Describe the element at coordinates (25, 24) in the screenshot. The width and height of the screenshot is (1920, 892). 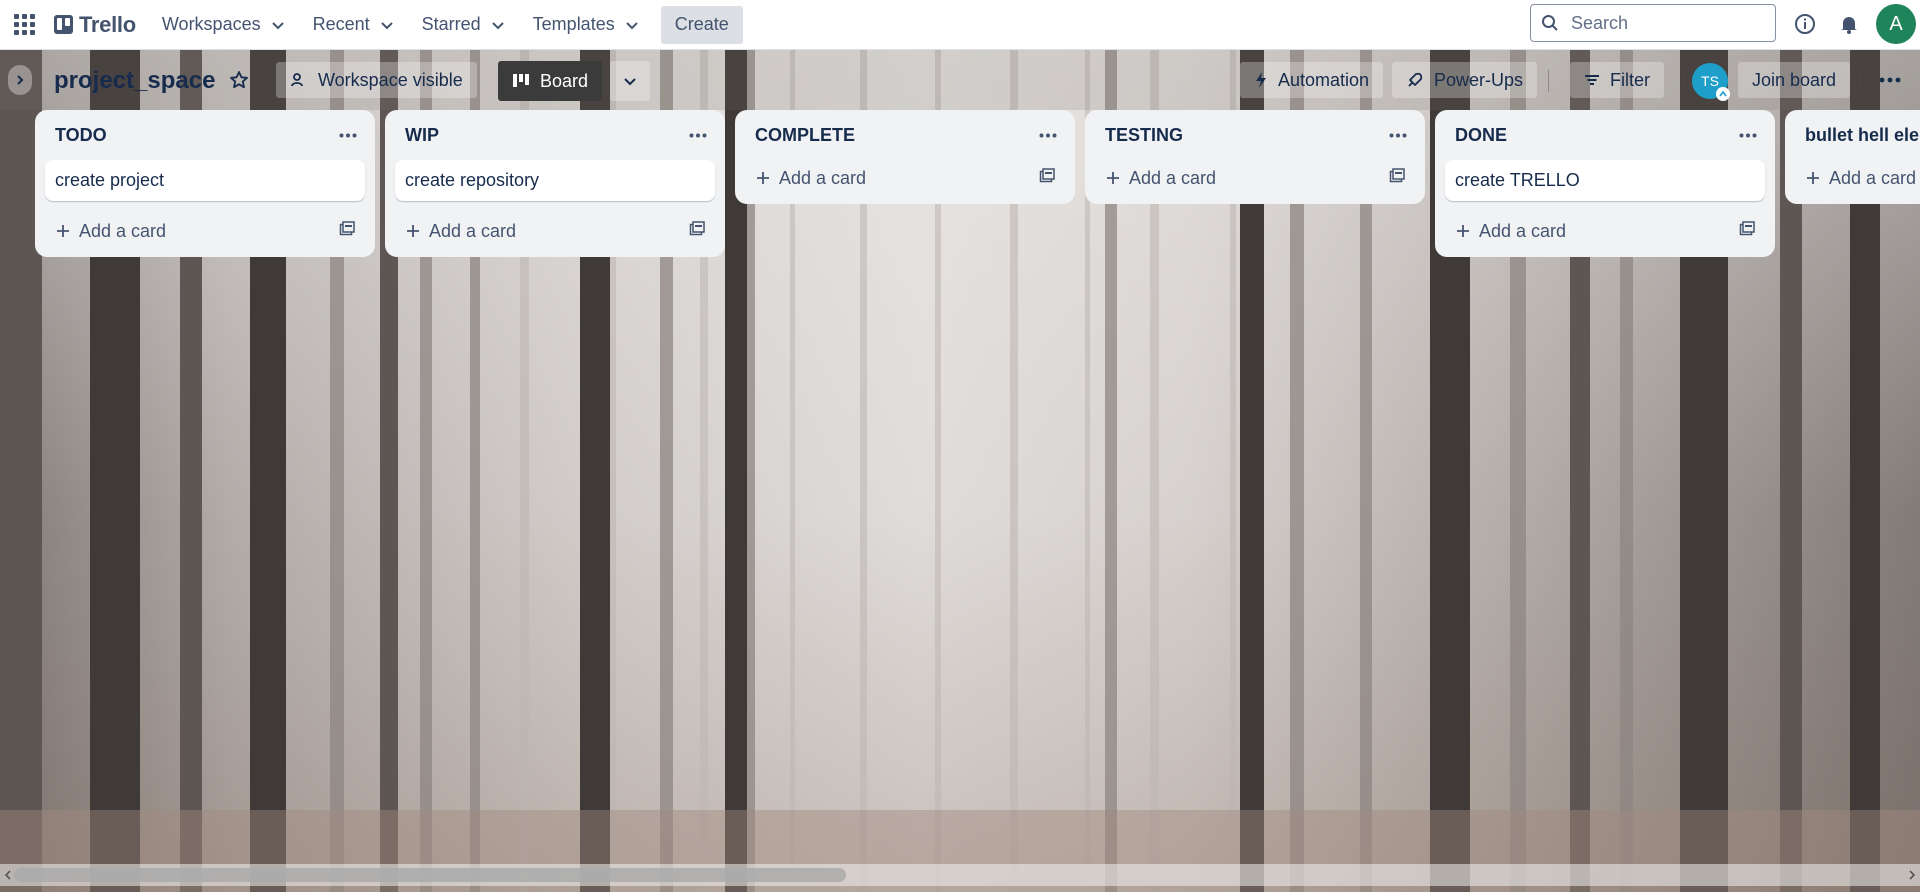
I see `app-switcher-icon` at that location.